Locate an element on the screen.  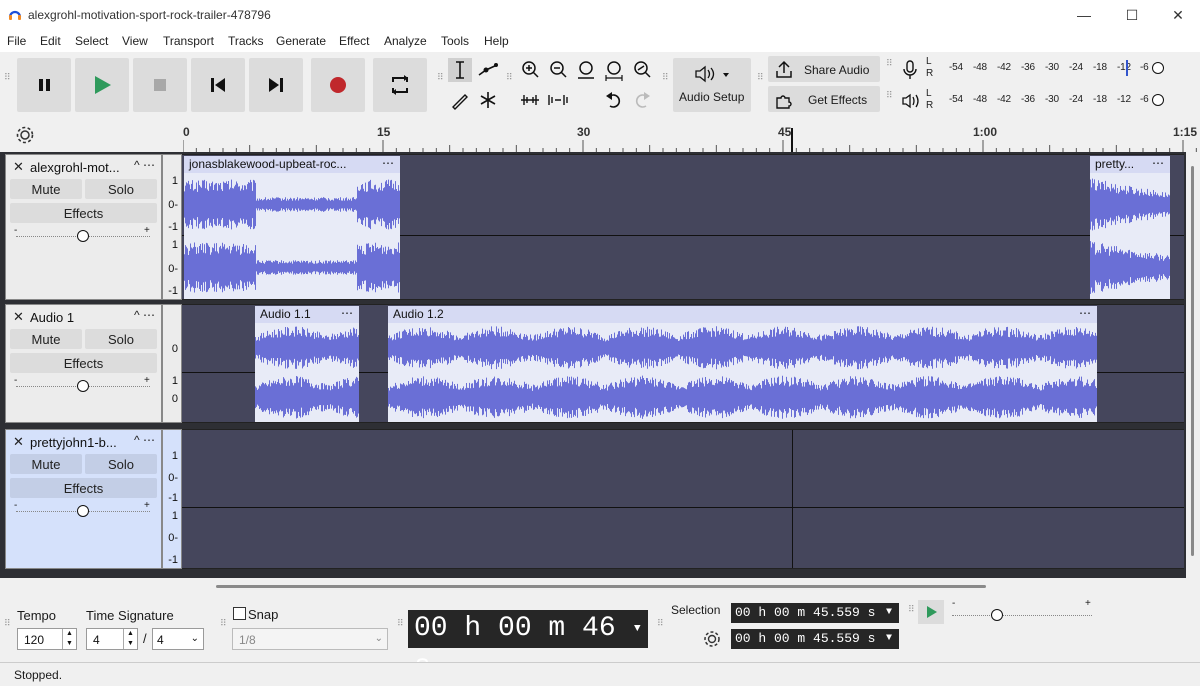
rec-meter-grip-icon: ⠿ is located at coordinates (889, 63).